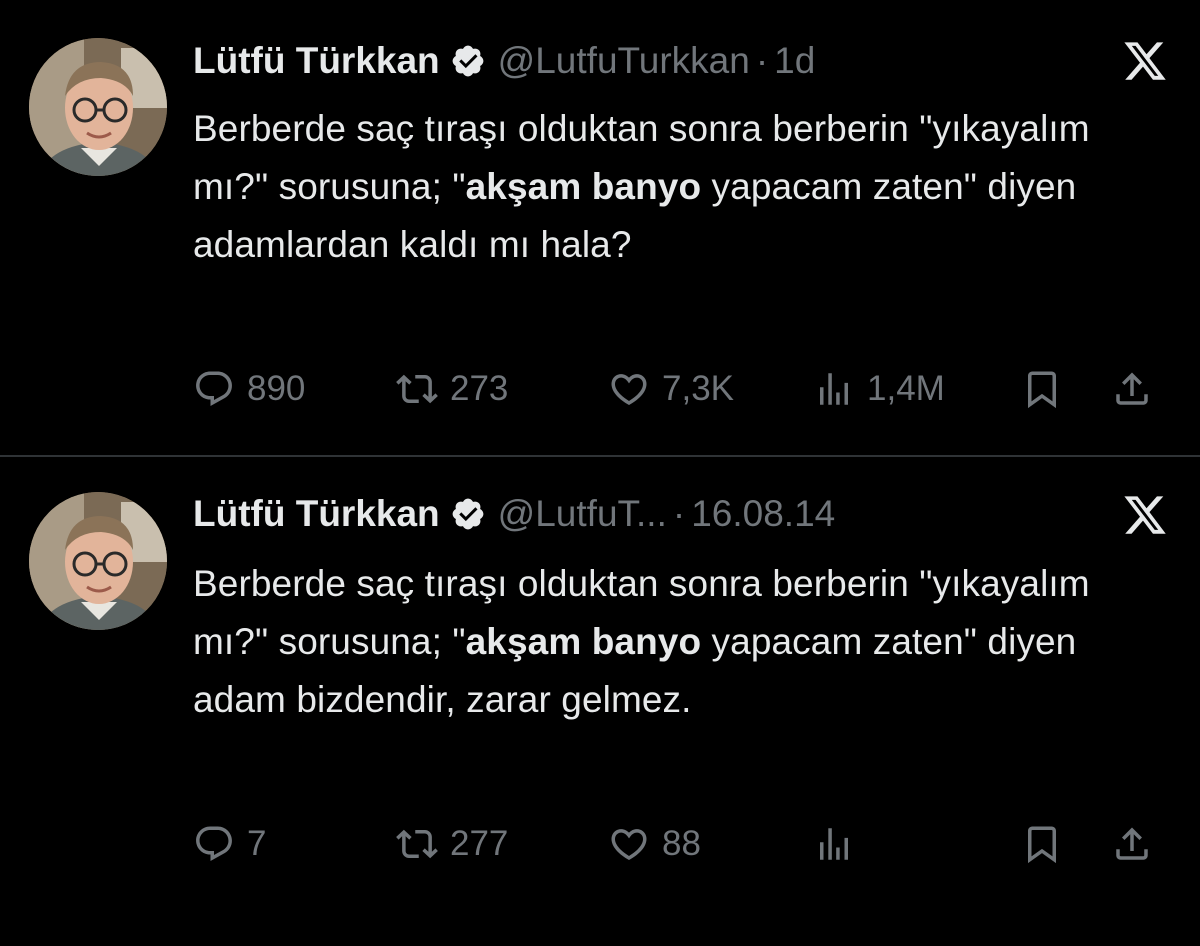  Describe the element at coordinates (479, 388) in the screenshot. I see `repost-count: 273` at that location.